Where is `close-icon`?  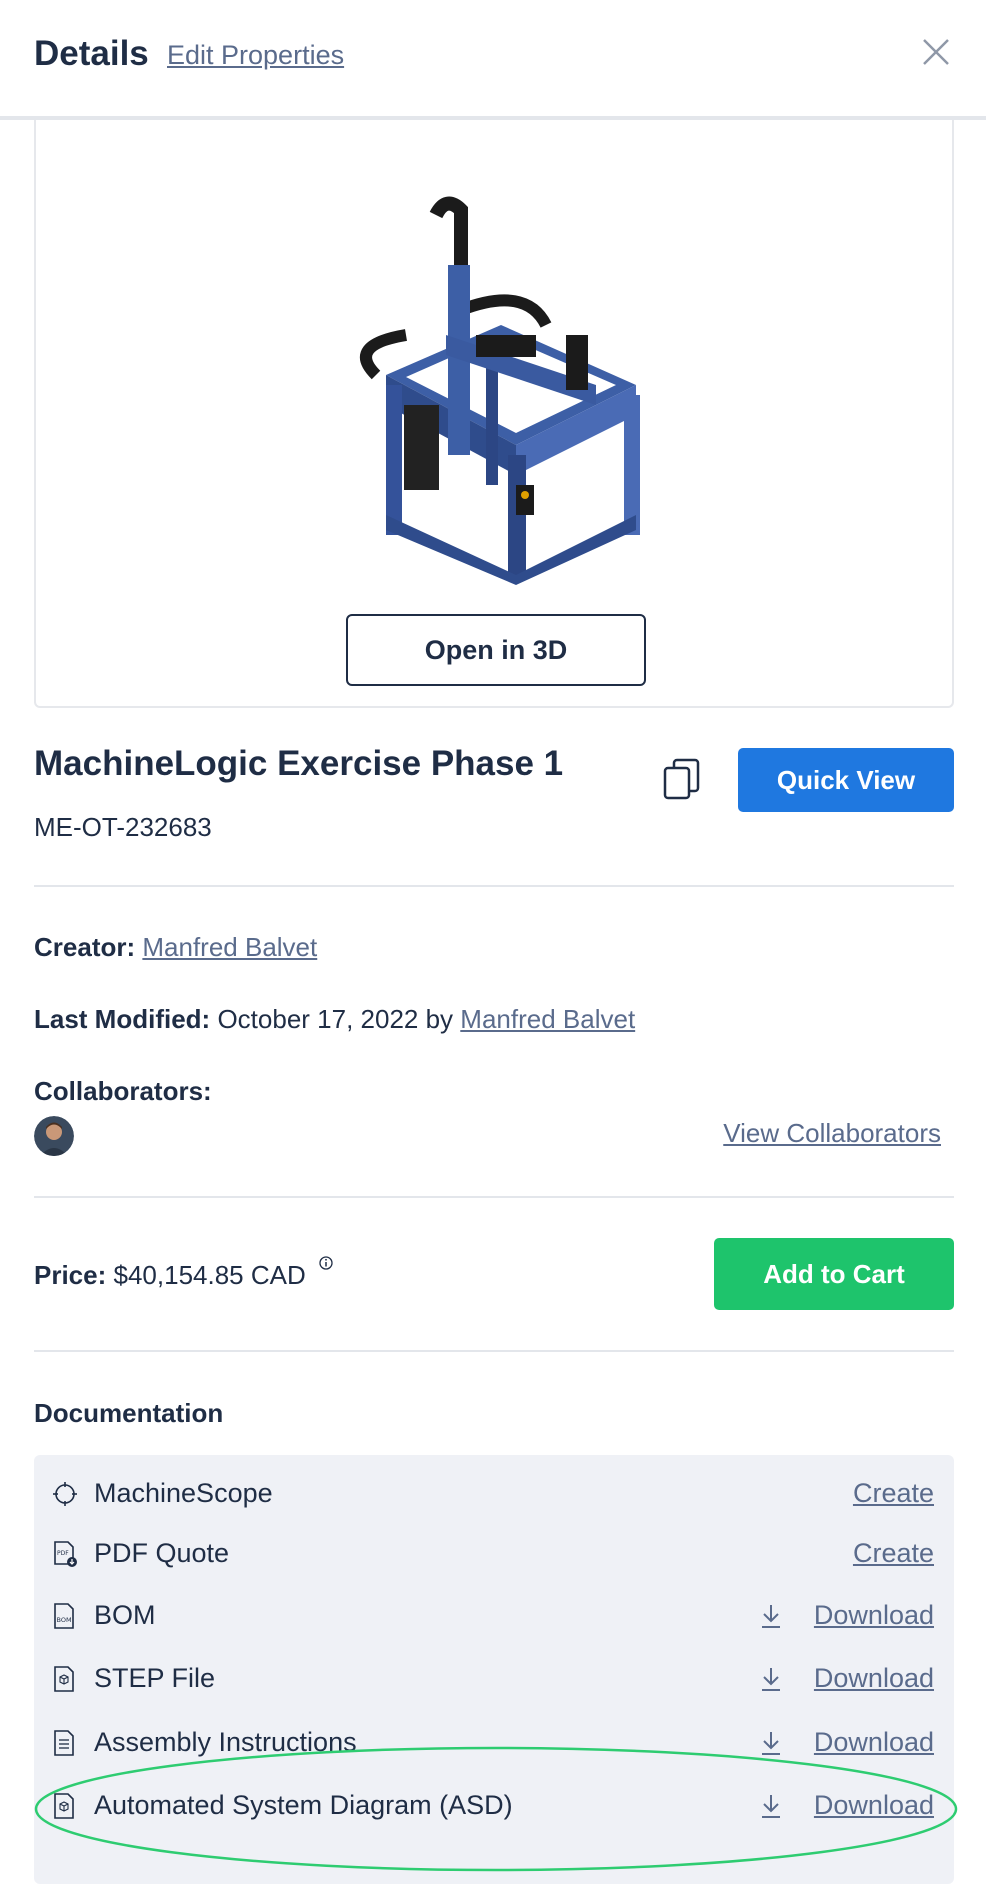 close-icon is located at coordinates (936, 52).